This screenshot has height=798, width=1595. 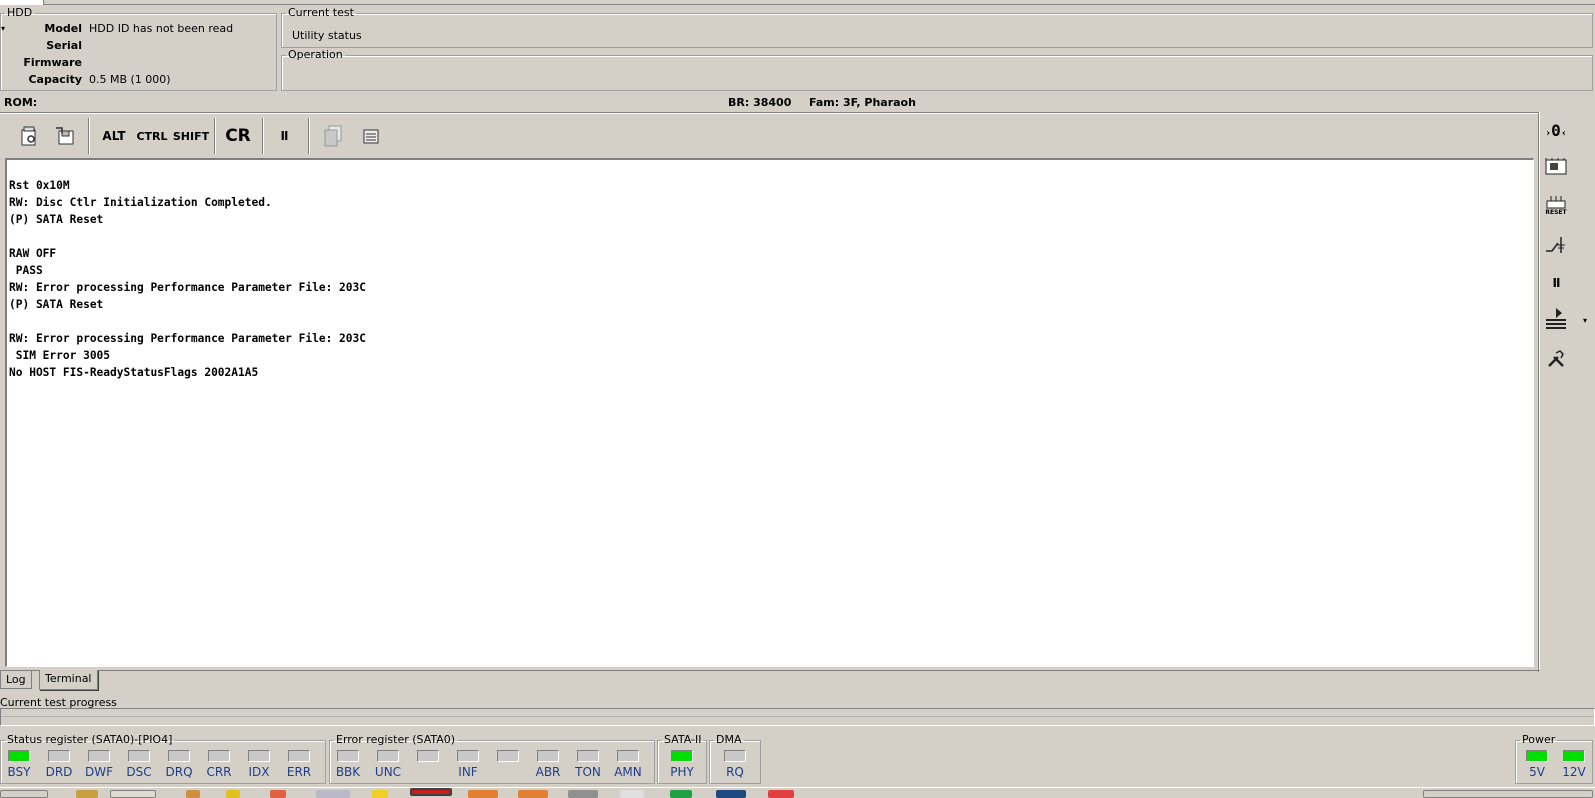 I want to click on top-tab-strip, so click(x=797, y=2).